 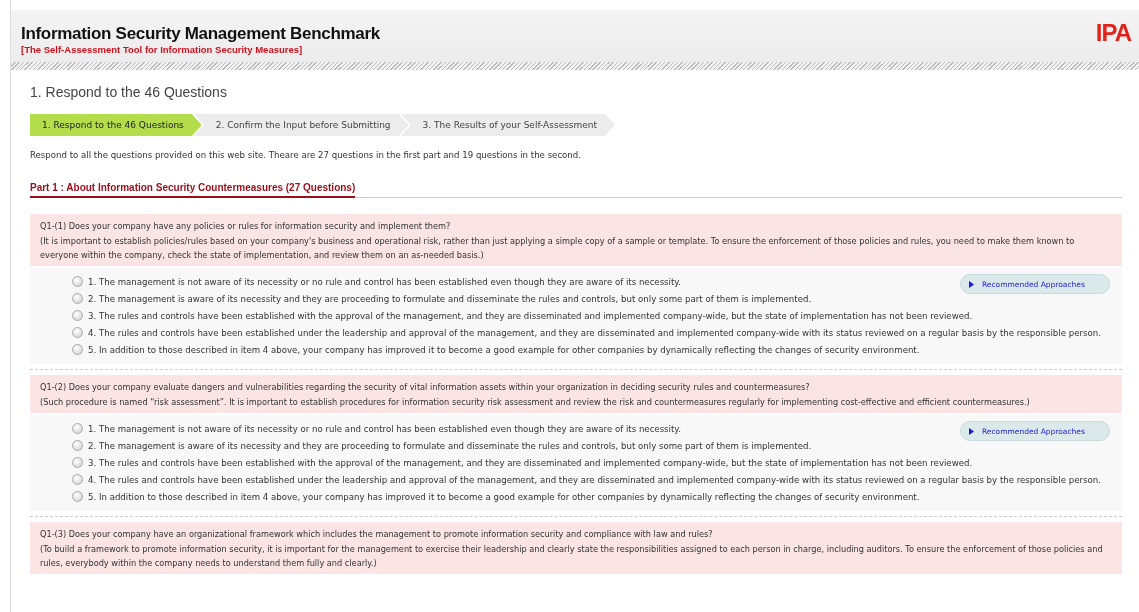 What do you see at coordinates (116, 125) in the screenshot?
I see `step-tab: 1. Respond to the 46 Questions` at bounding box center [116, 125].